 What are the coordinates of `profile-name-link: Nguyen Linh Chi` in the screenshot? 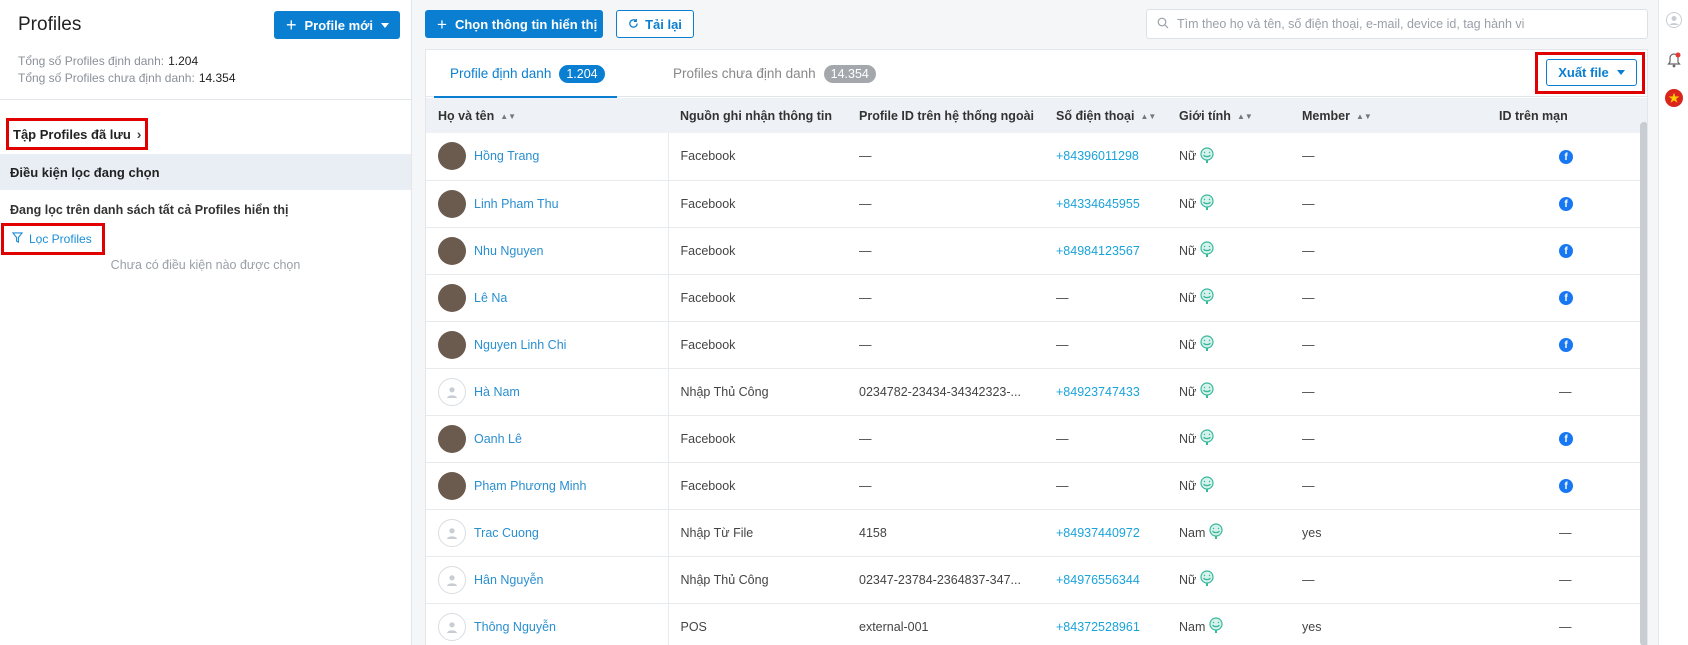 It's located at (520, 345).